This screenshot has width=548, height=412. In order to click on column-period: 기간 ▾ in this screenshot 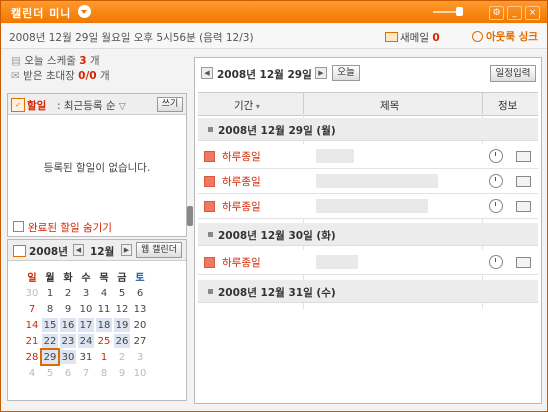, I will do `click(247, 105)`.